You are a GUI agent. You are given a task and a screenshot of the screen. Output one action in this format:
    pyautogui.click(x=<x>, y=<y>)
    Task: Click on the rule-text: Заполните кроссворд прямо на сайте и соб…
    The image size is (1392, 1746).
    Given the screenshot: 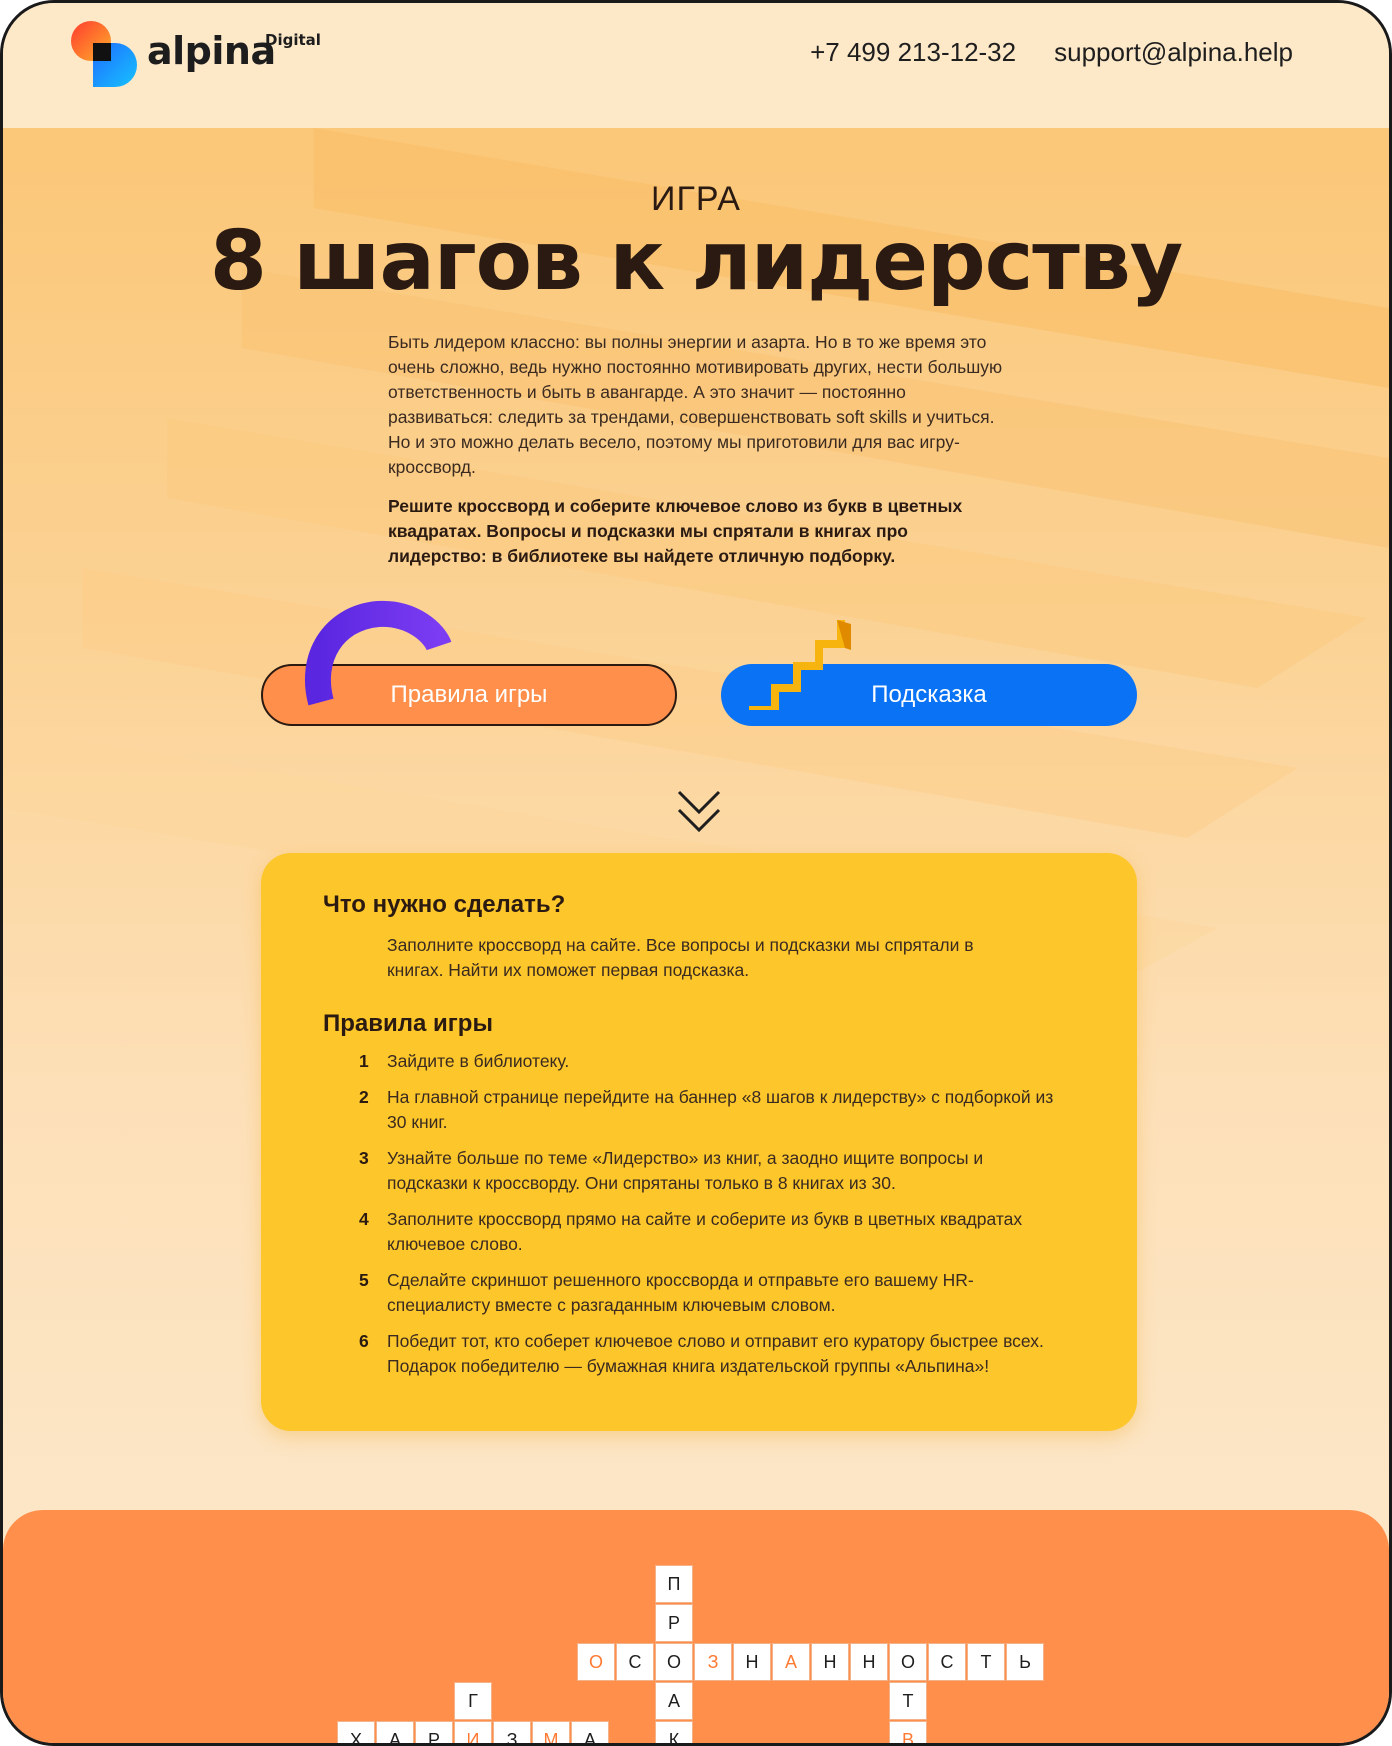 What is the action you would take?
    pyautogui.click(x=705, y=1231)
    